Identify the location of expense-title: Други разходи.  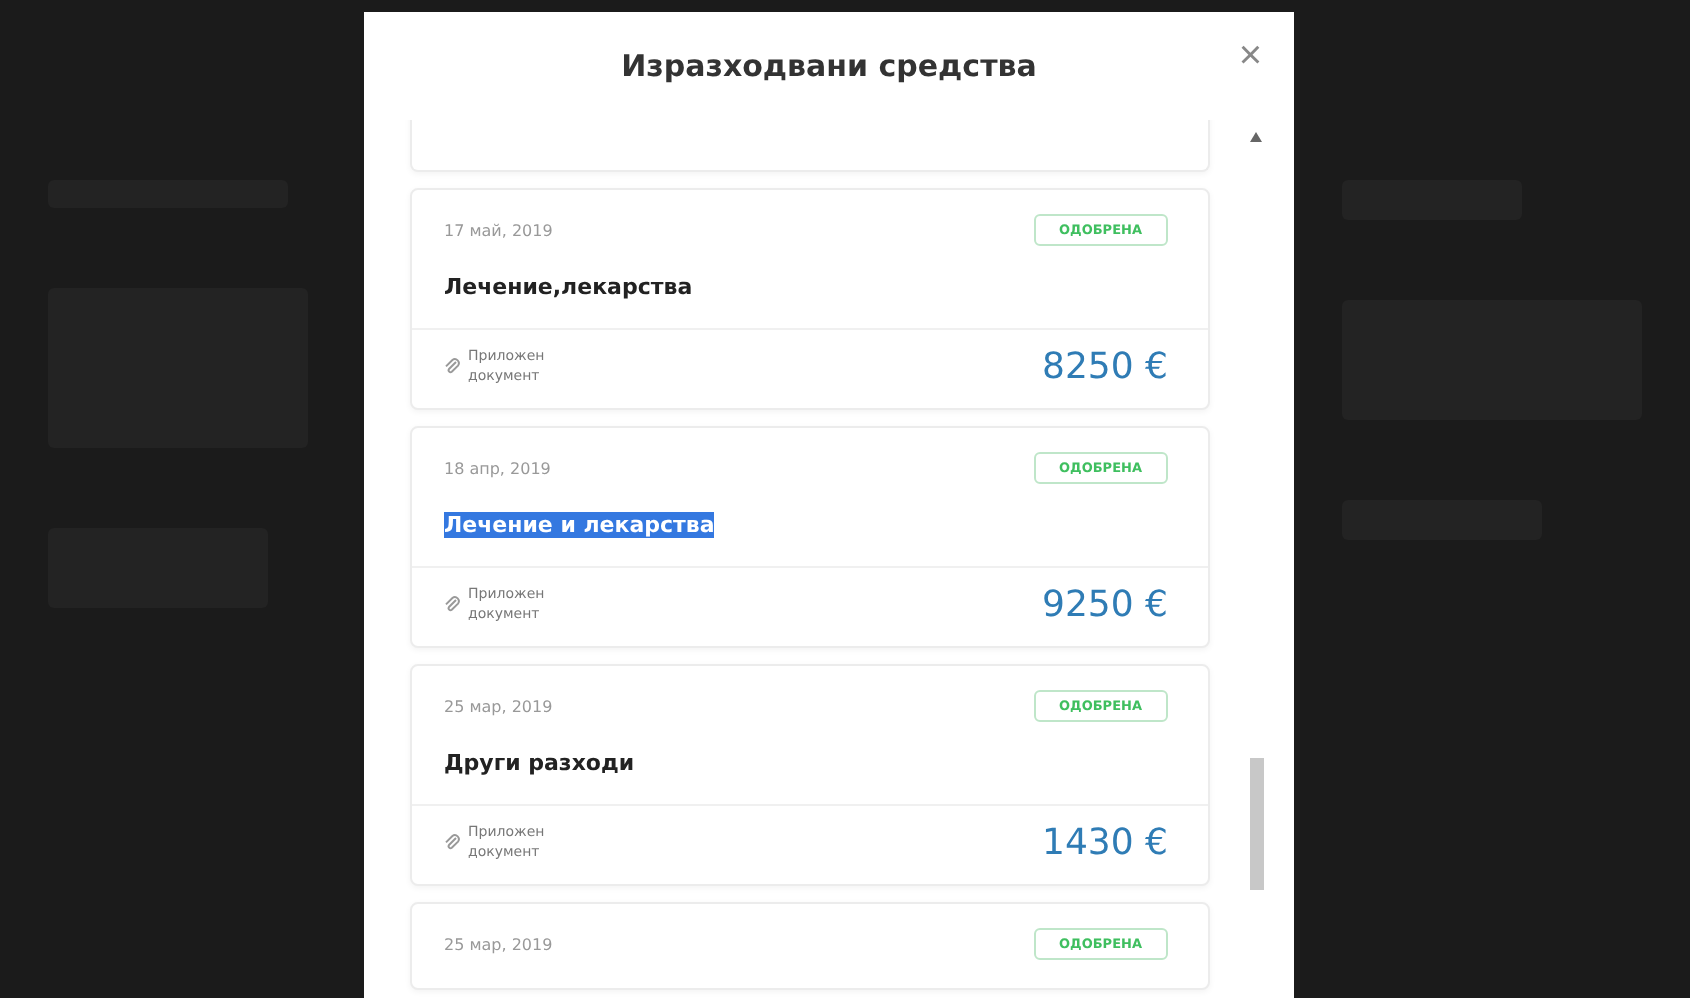
(539, 763).